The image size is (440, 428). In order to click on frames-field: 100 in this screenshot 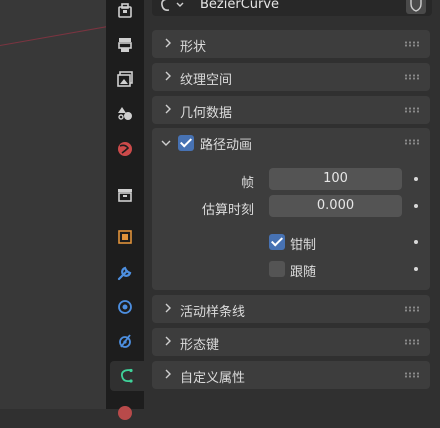, I will do `click(335, 179)`.